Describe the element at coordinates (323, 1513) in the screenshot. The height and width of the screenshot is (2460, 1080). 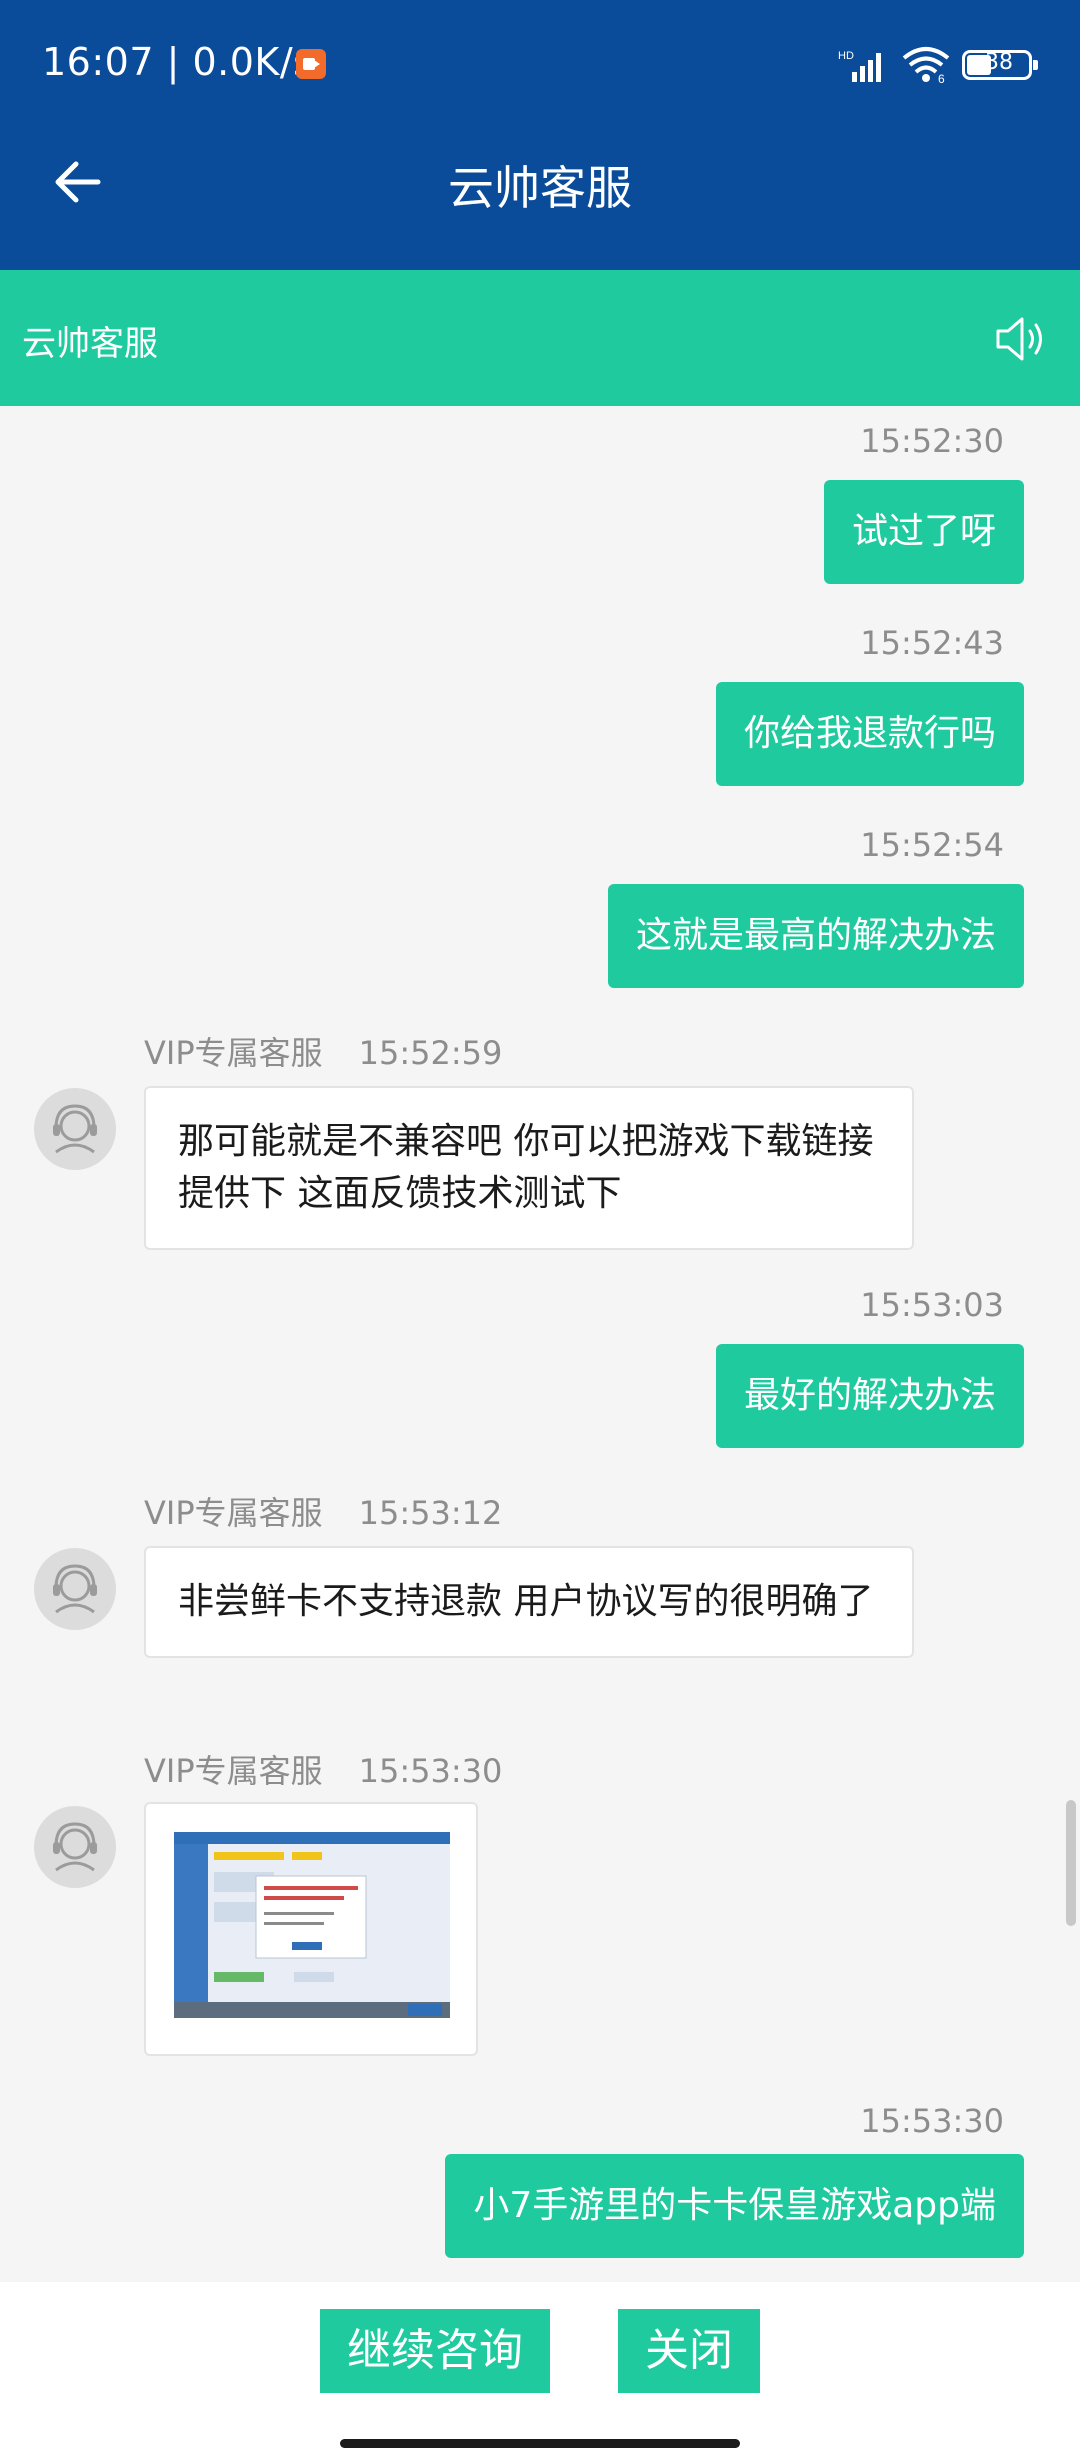
I see `agent-name: VIP专属客服 15:53:12` at that location.